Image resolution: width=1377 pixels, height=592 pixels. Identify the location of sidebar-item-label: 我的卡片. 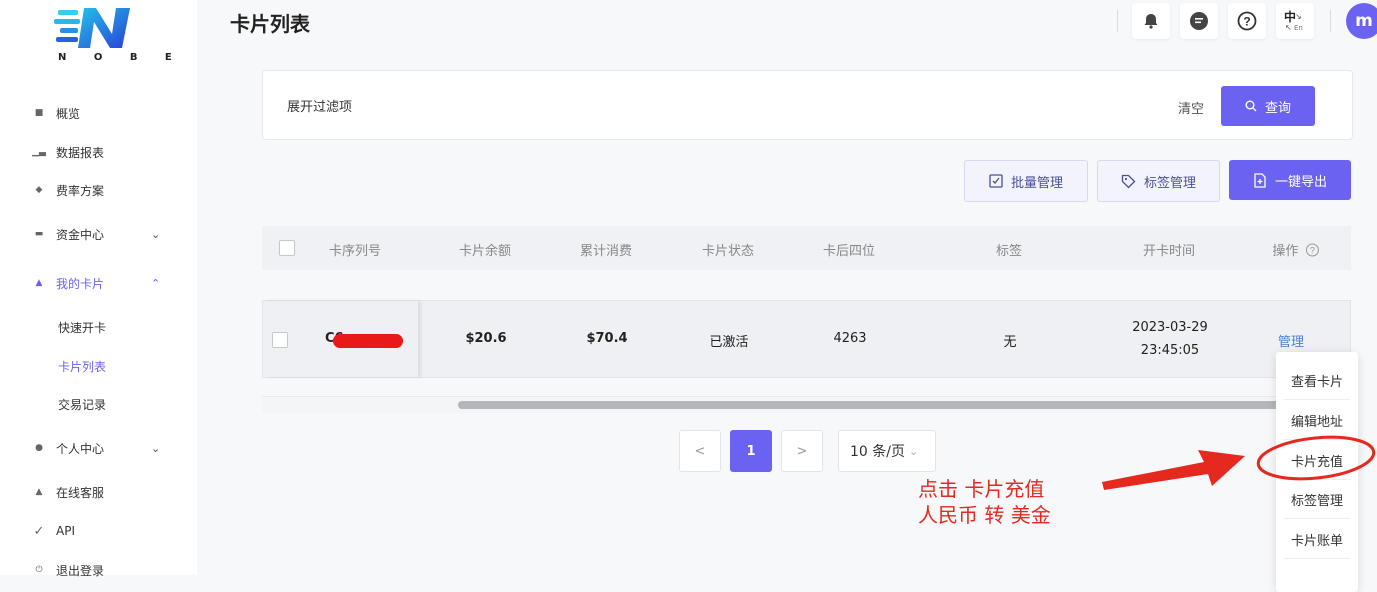
(80, 283).